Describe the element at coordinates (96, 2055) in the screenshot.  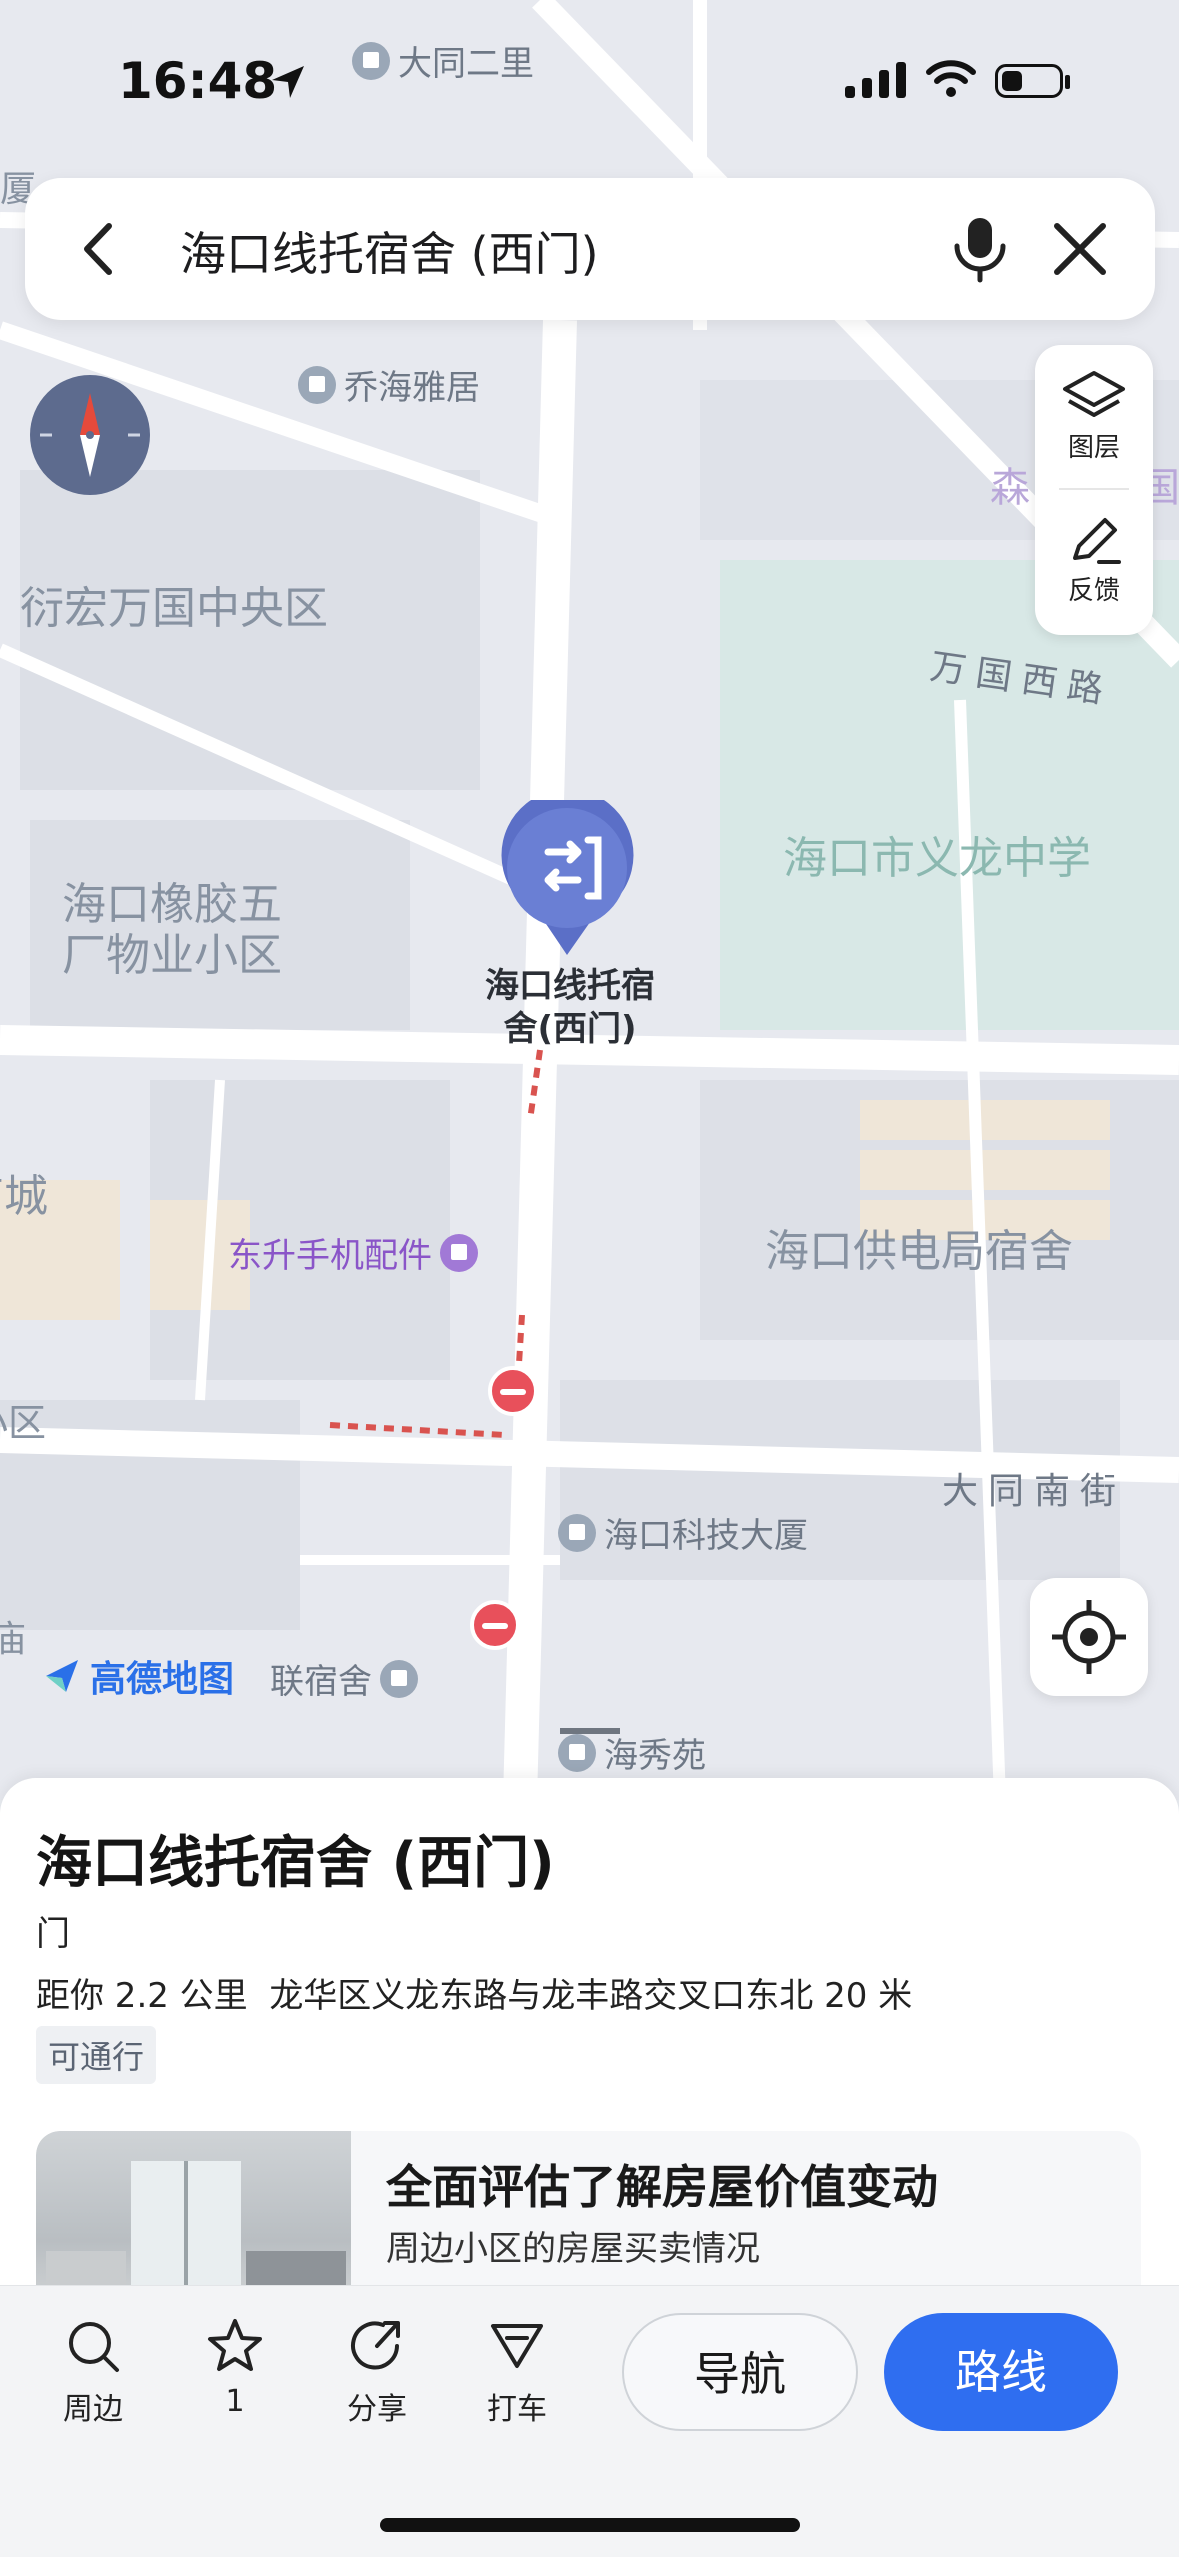
I see `status-badge: 可通行` at that location.